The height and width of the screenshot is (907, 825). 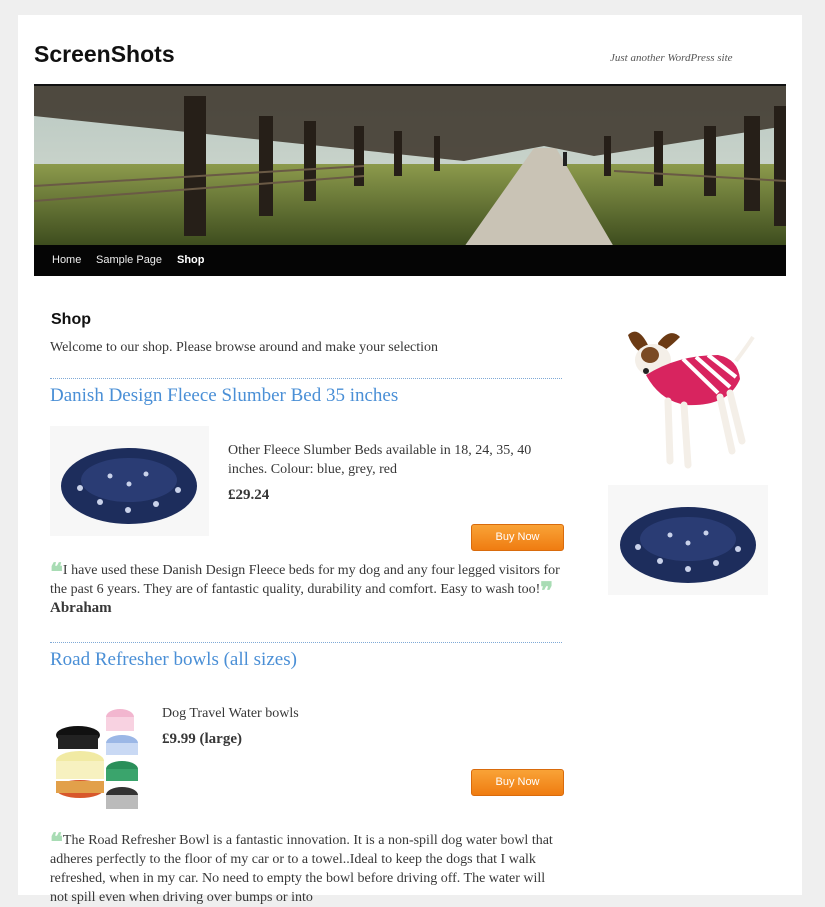 What do you see at coordinates (104, 54) in the screenshot?
I see `site-title: ScreenShots` at bounding box center [104, 54].